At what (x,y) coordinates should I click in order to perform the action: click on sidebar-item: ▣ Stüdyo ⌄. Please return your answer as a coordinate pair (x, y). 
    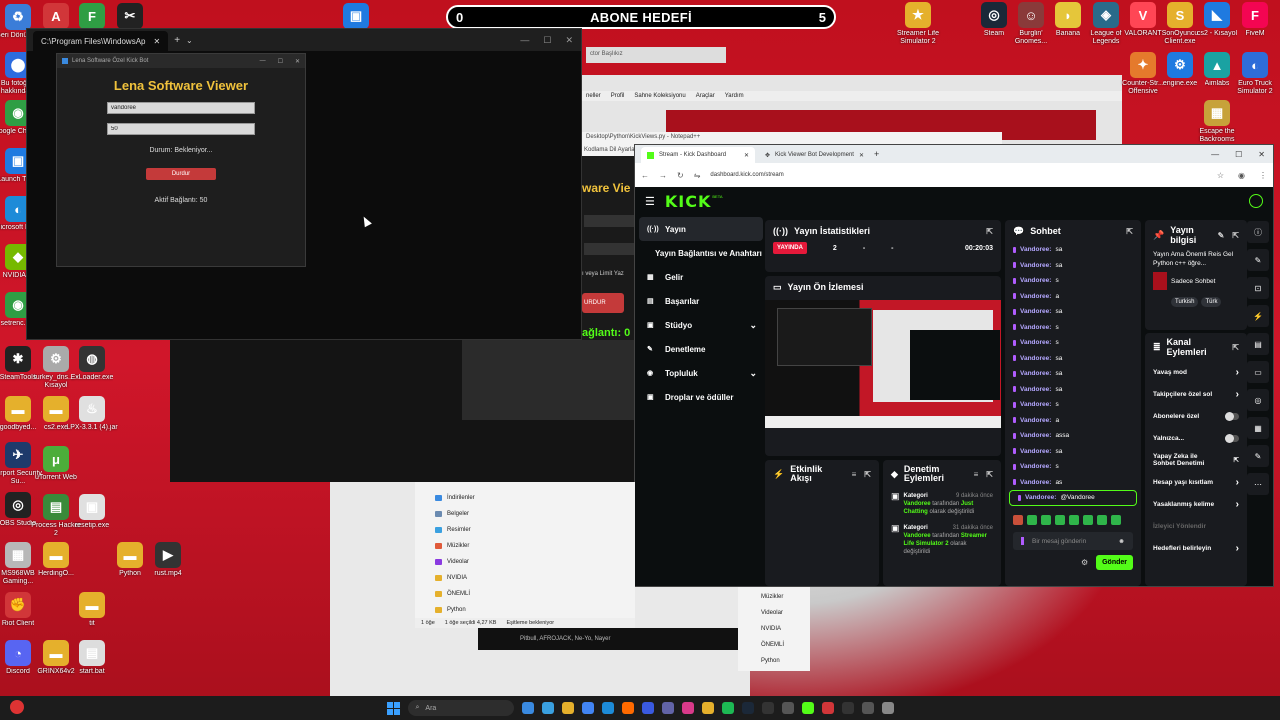
    Looking at the image, I should click on (701, 325).